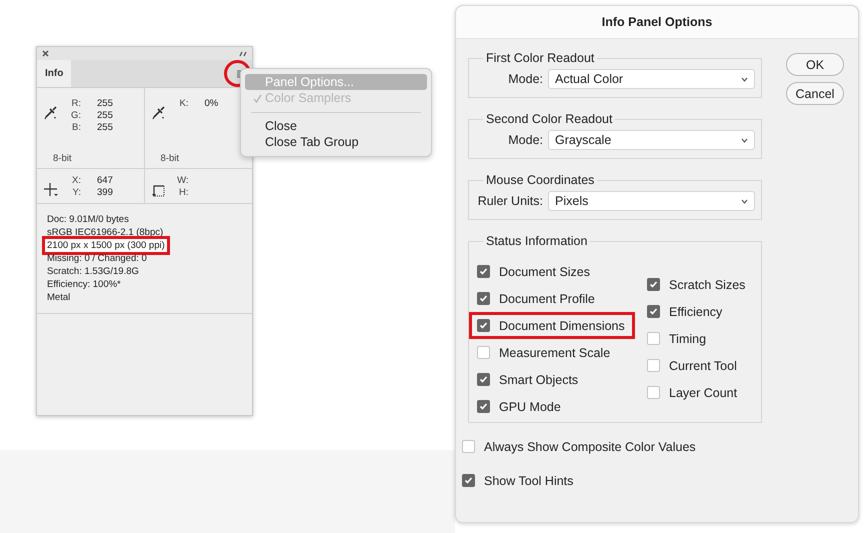 This screenshot has width=866, height=533. Describe the element at coordinates (183, 193) in the screenshot. I see `readout-label: H:` at that location.